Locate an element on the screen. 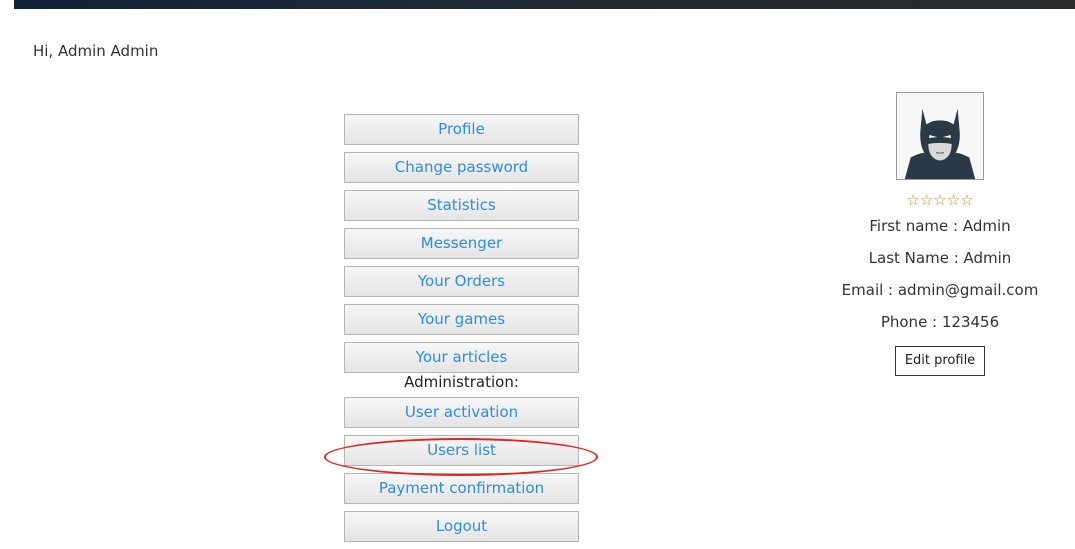  payment-confirmation-button: Payment confirmation is located at coordinates (461, 488).